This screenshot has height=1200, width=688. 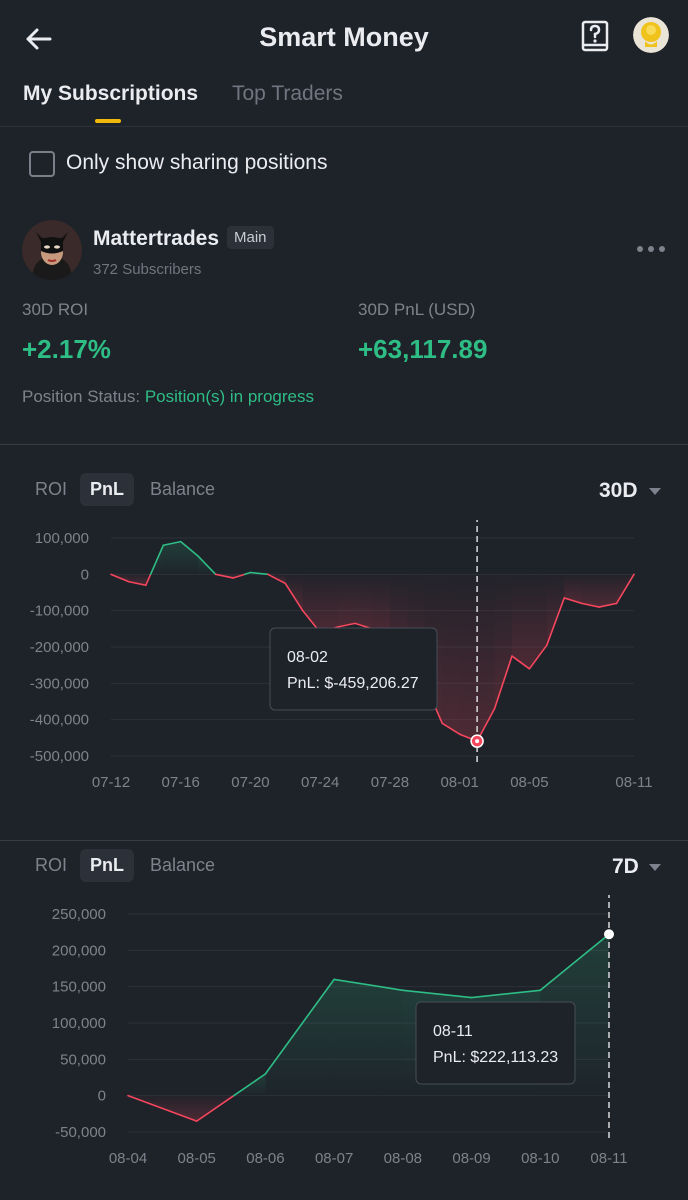 I want to click on sharing-positions-checkbox, so click(x=42, y=164).